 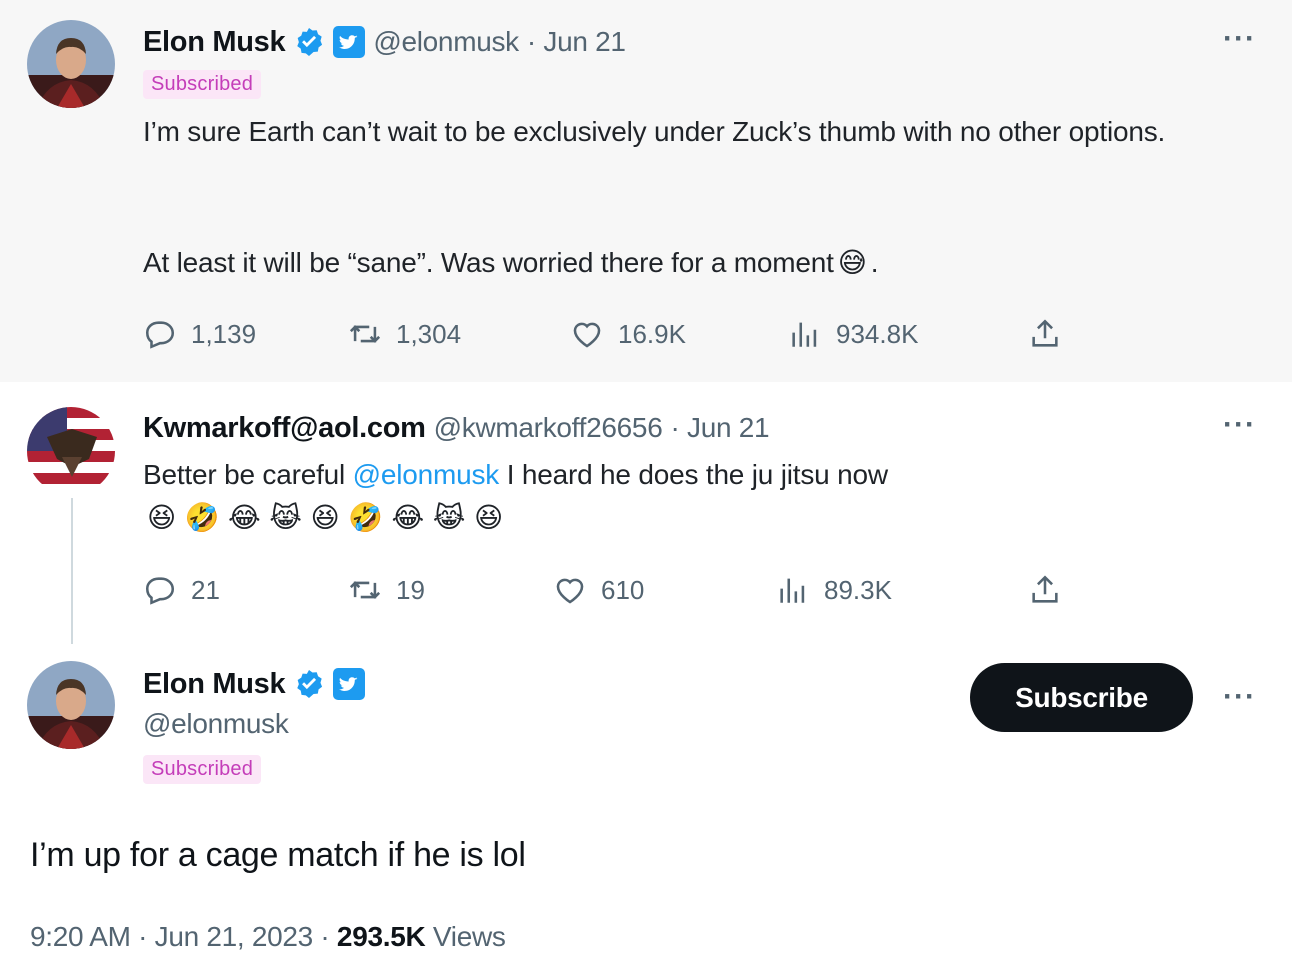 I want to click on tweet-timestamp: 9:20 AM · Jun 21, 2023 ·, so click(x=183, y=936).